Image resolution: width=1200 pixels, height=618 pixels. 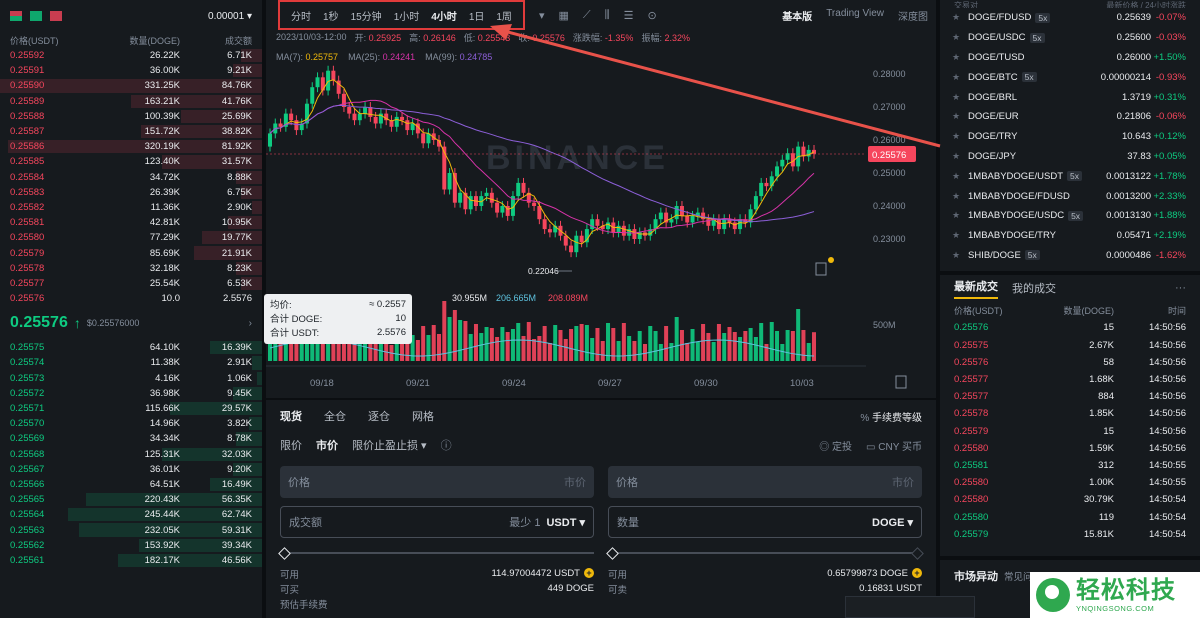 I want to click on settings-icon: ☰, so click(x=629, y=15).